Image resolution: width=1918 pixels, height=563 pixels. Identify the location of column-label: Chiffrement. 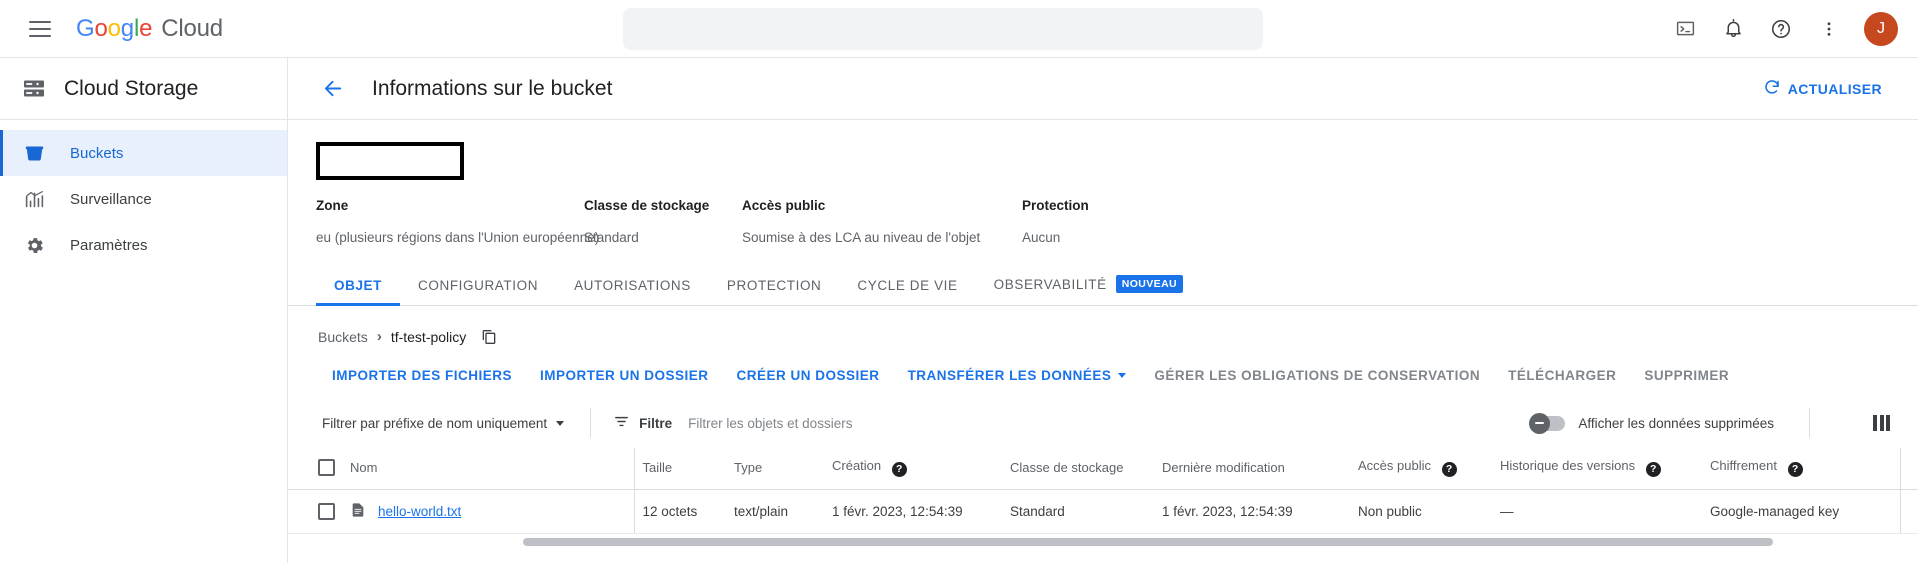
(1743, 465).